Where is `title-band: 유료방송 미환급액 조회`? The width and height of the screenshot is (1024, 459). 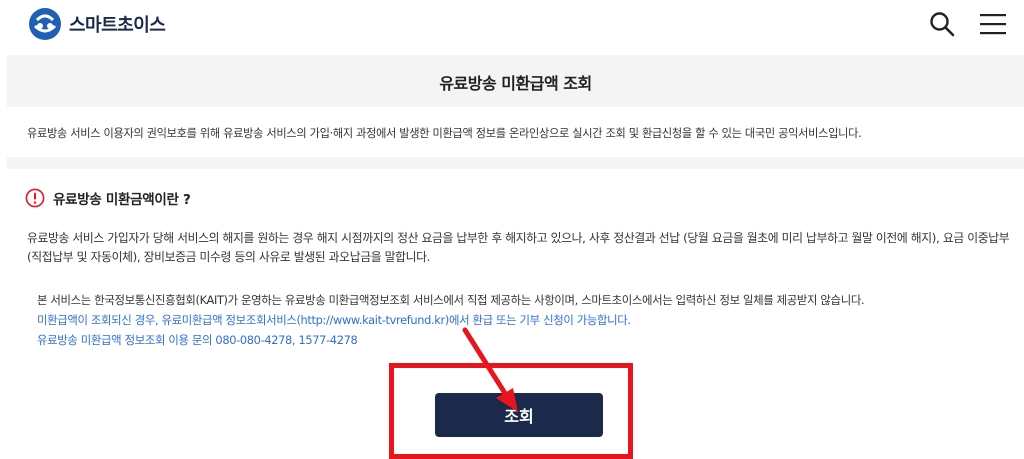 title-band: 유료방송 미환급액 조회 is located at coordinates (515, 81).